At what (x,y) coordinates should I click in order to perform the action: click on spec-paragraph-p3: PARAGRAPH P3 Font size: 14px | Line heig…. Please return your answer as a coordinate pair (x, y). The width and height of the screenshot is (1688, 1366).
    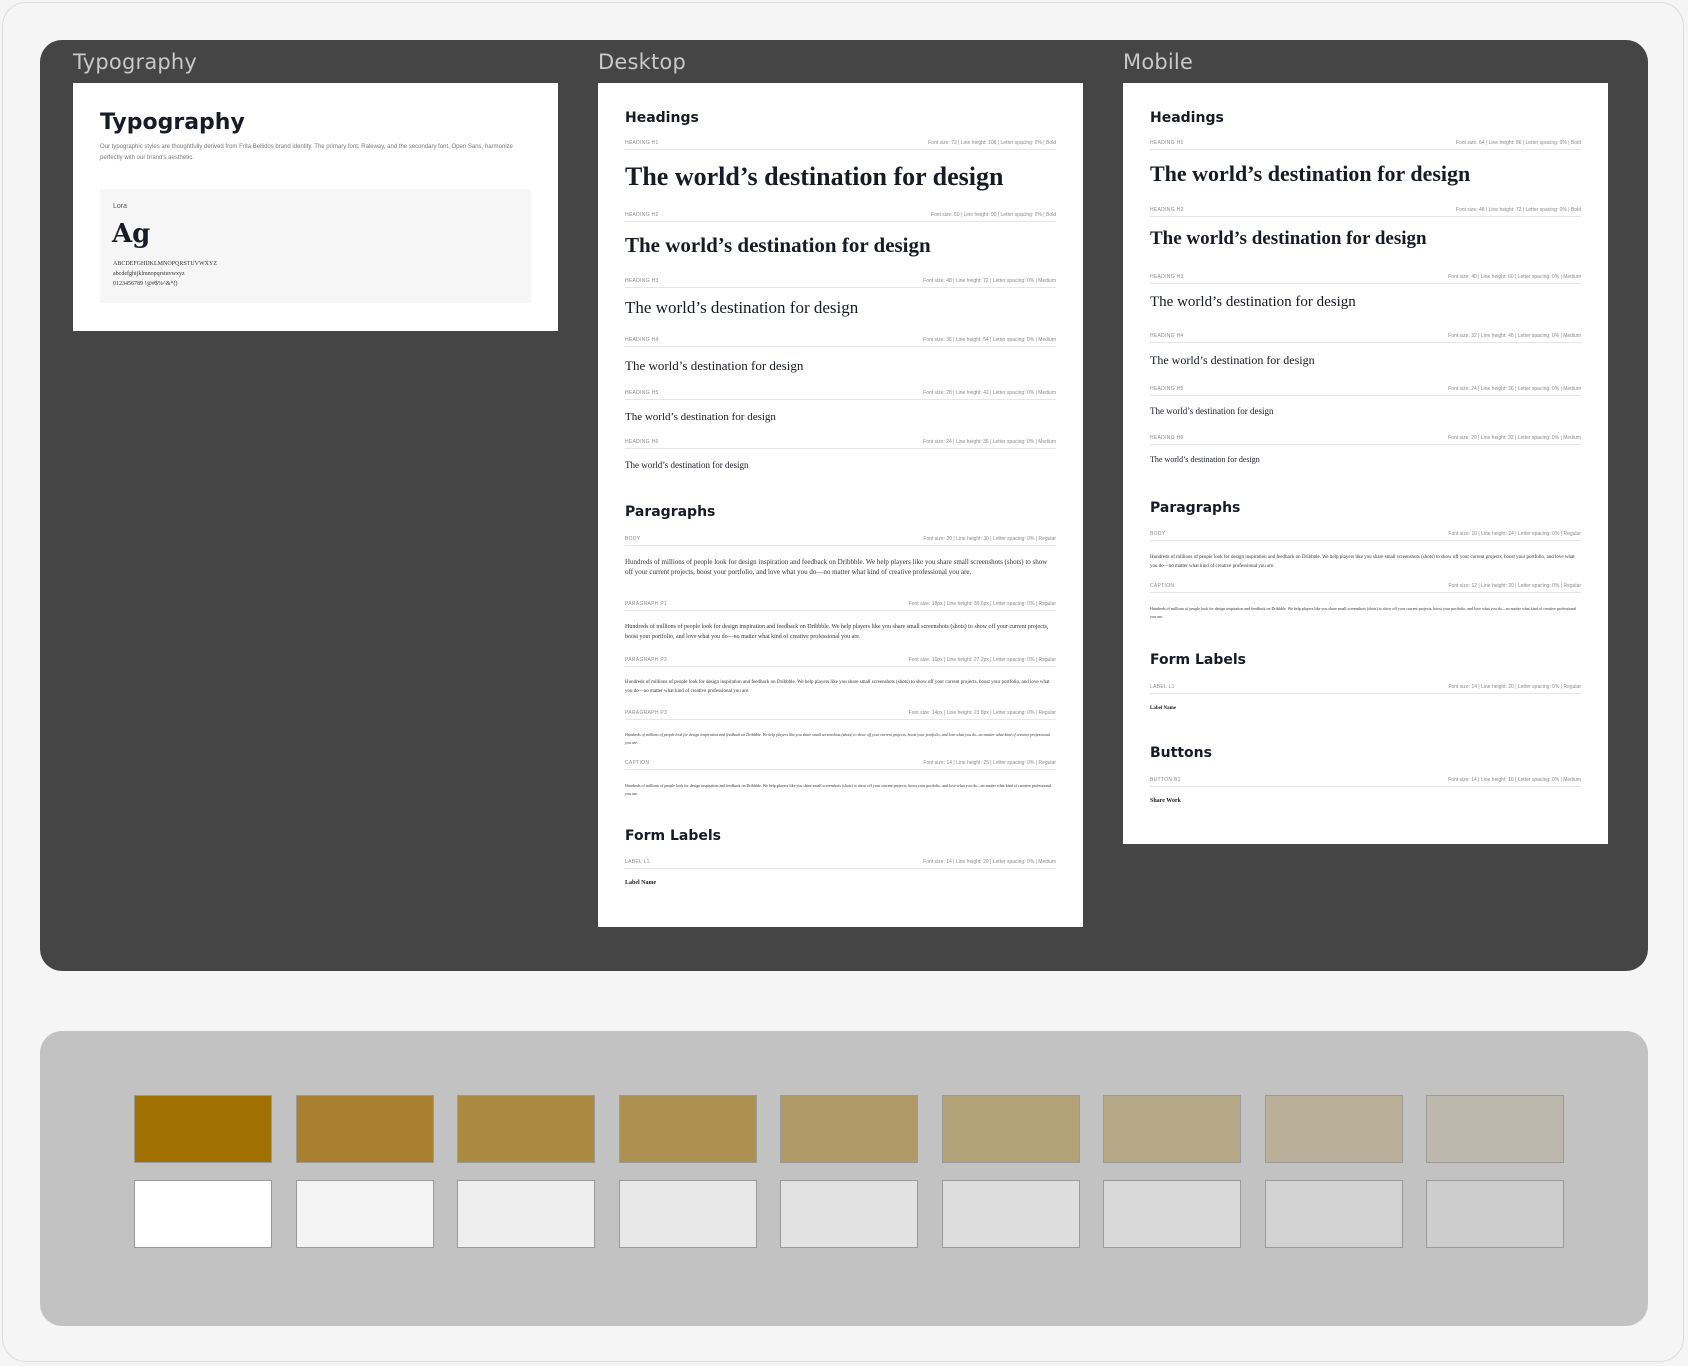
    Looking at the image, I should click on (840, 715).